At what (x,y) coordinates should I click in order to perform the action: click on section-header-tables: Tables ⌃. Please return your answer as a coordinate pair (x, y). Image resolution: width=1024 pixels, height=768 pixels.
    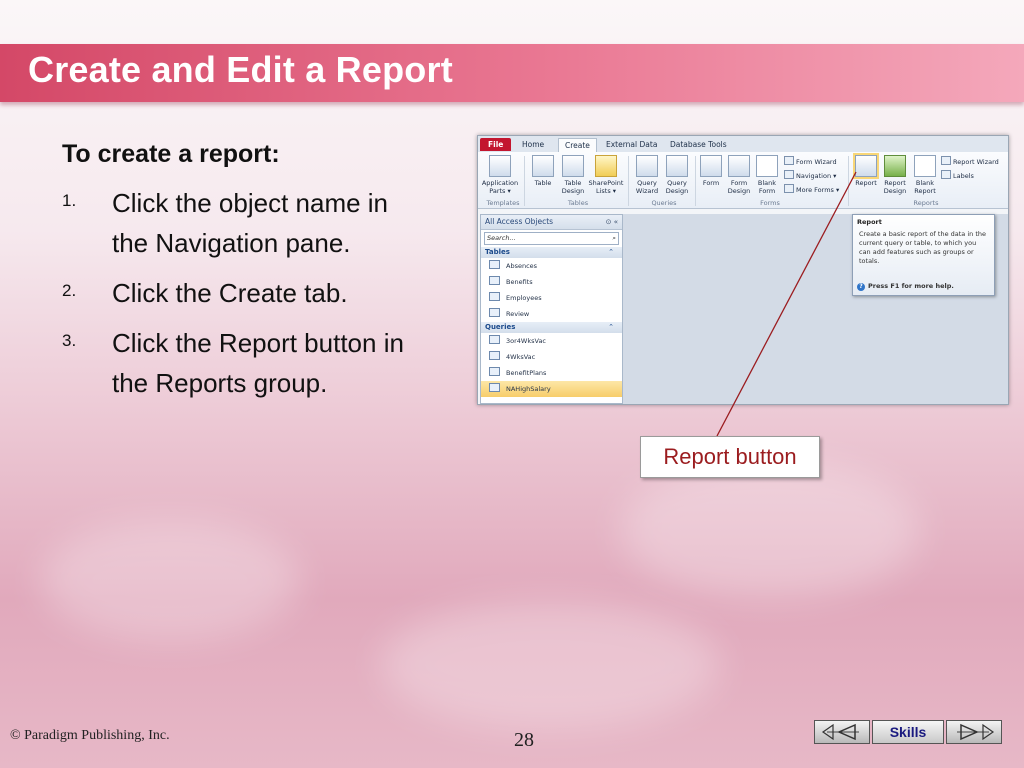
    Looking at the image, I should click on (551, 252).